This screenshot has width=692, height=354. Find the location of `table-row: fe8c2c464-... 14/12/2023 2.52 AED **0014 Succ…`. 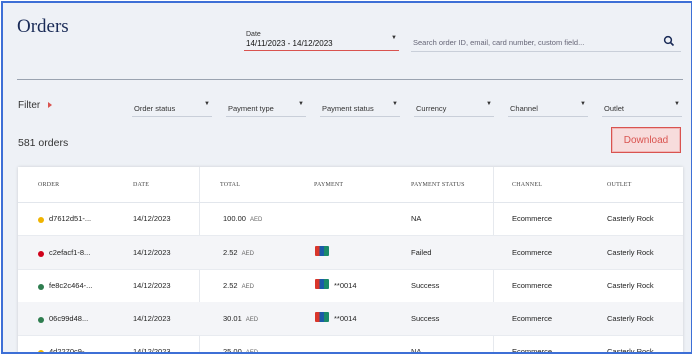

table-row: fe8c2c464-... 14/12/2023 2.52 AED **0014 Succ… is located at coordinates (350, 286).